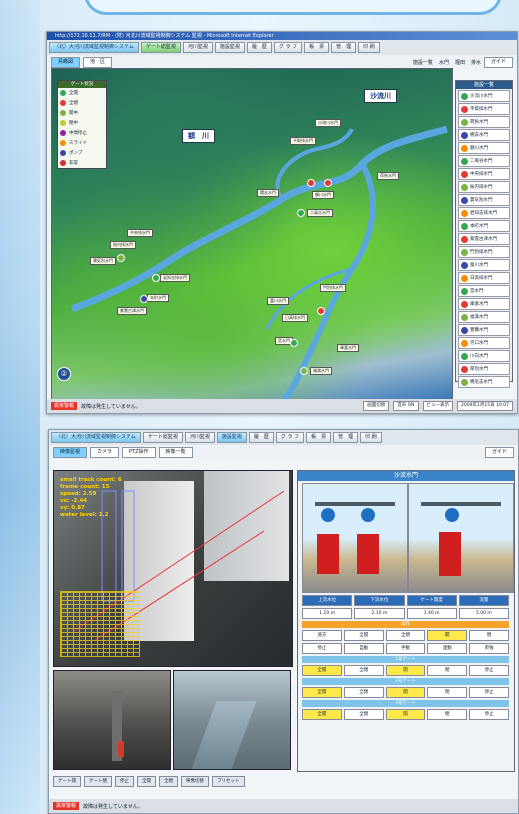  Describe the element at coordinates (67, 781) in the screenshot. I see `control-button: ゲート開` at that location.